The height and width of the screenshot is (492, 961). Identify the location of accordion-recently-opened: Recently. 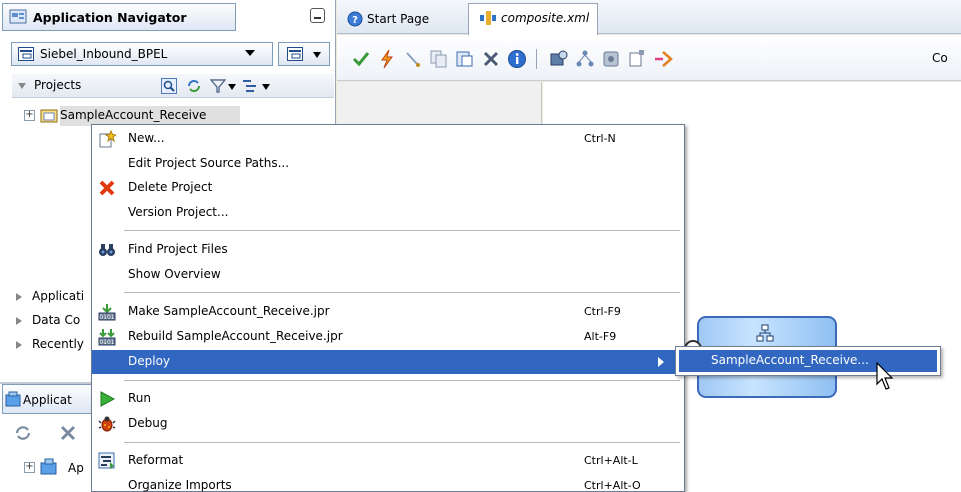
(52, 345).